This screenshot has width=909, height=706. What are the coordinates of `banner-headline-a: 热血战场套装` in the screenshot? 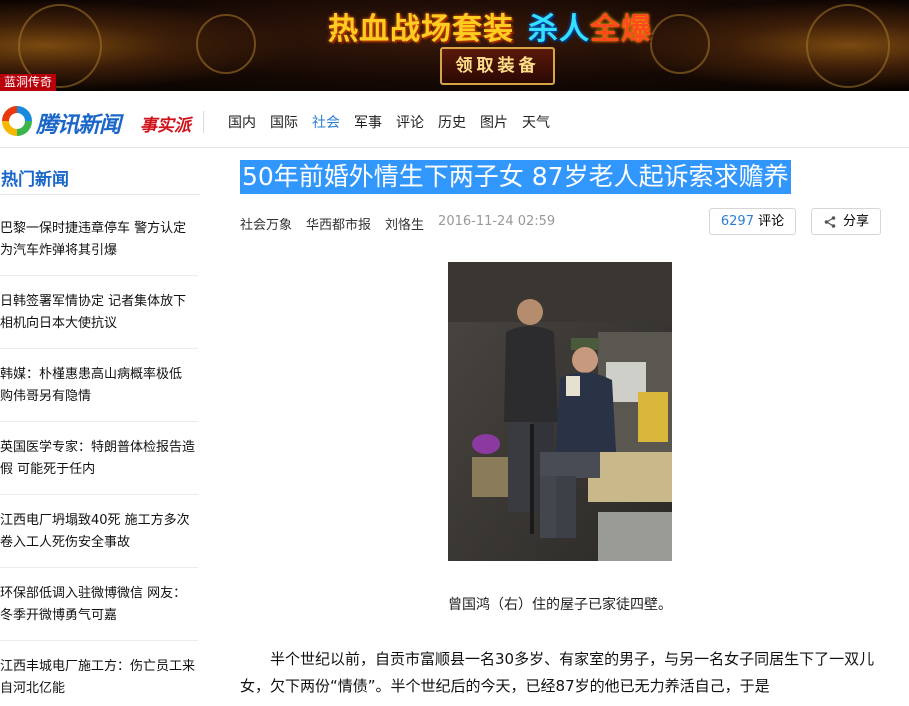 It's located at (421, 29).